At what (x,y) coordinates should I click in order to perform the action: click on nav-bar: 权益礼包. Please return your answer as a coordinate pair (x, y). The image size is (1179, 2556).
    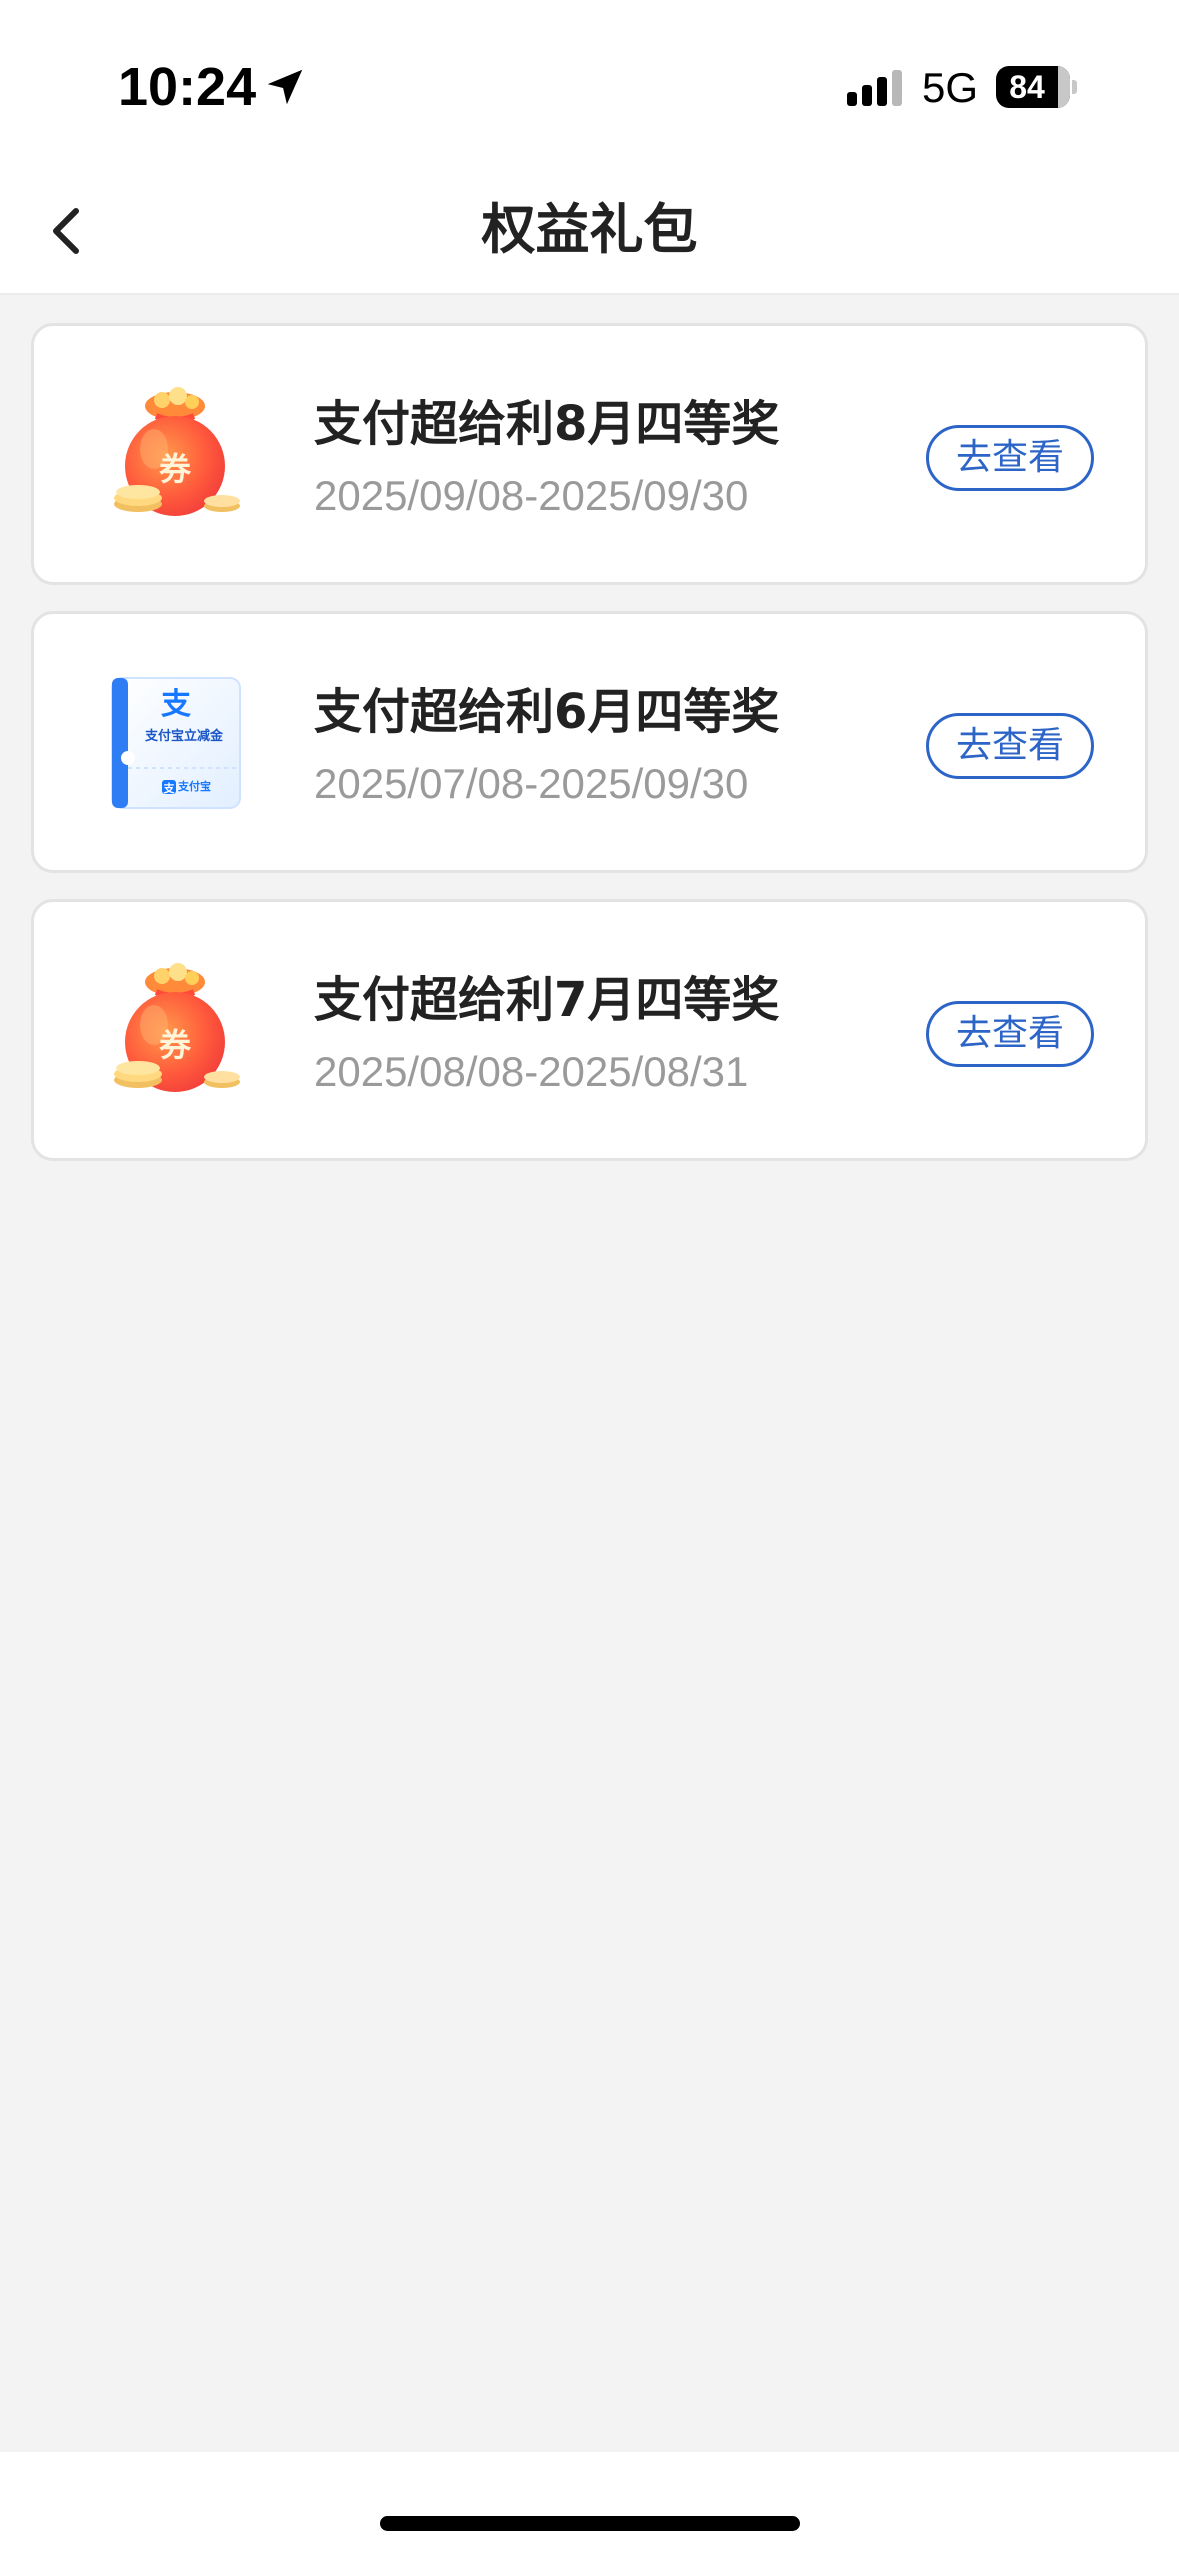
    Looking at the image, I should click on (589, 230).